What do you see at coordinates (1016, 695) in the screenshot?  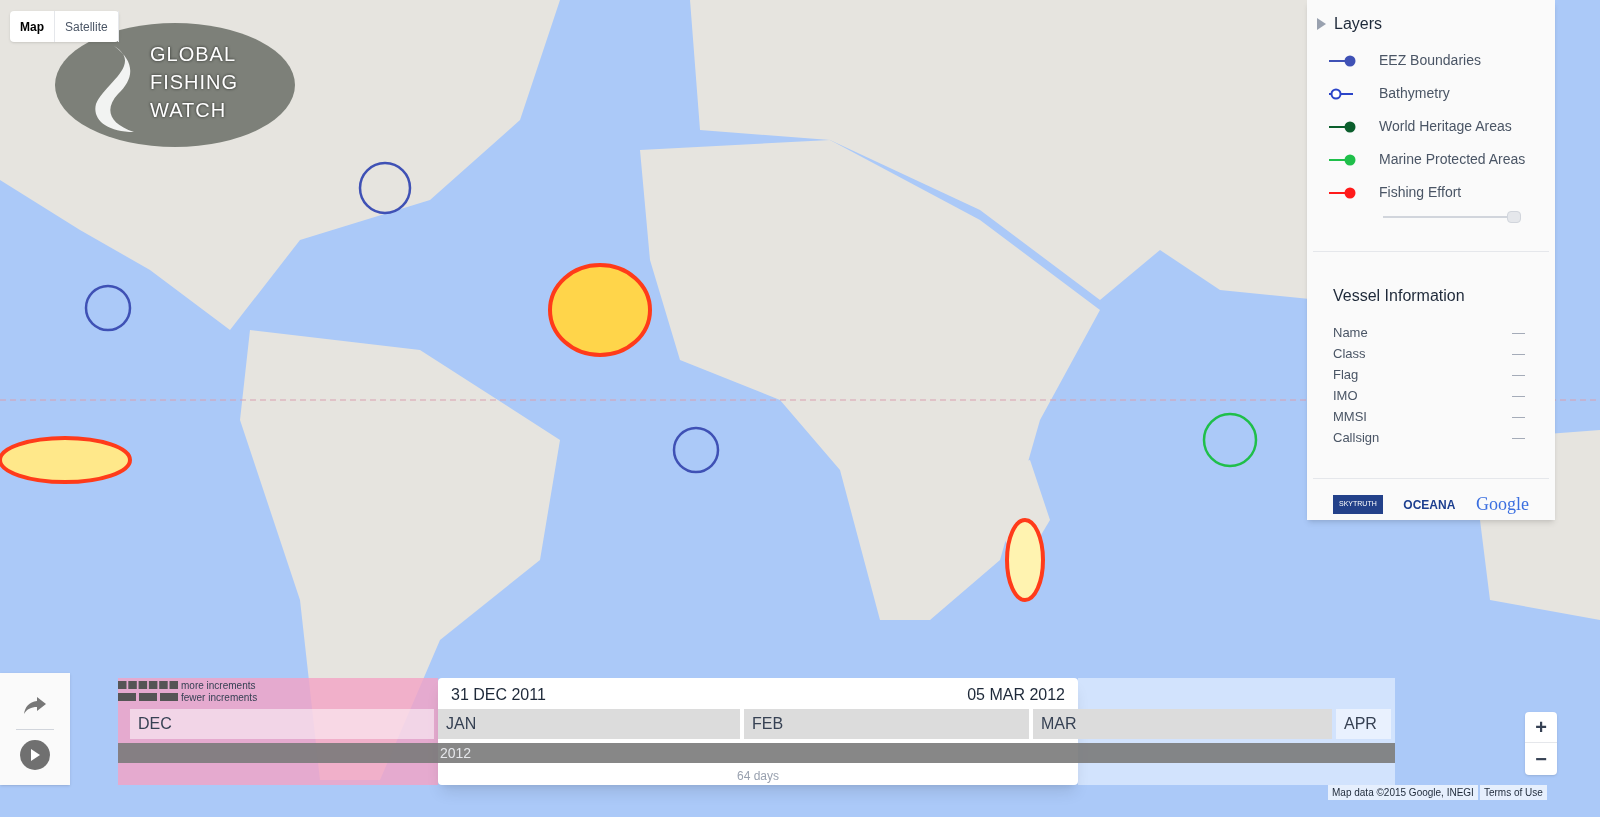 I see `end-date: 05 MAR 2012` at bounding box center [1016, 695].